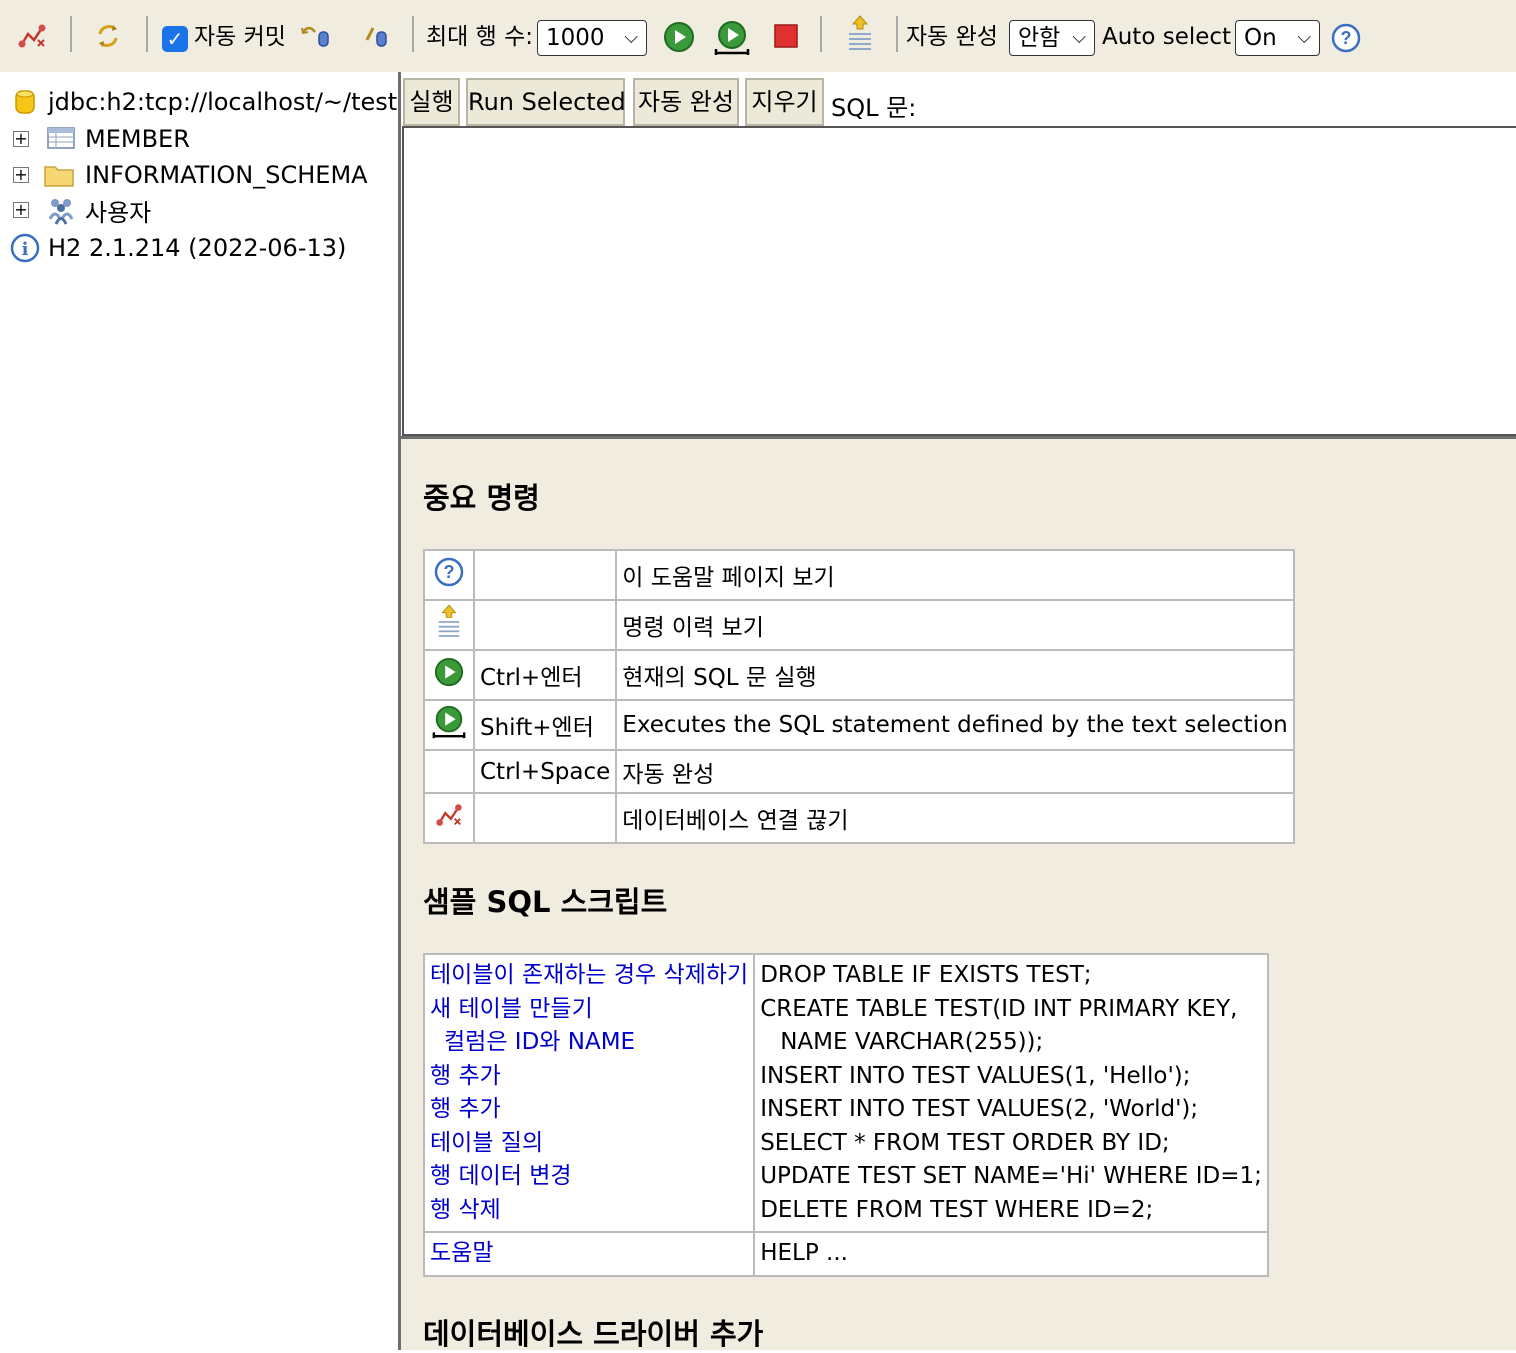 The width and height of the screenshot is (1516, 1353). I want to click on users-icon, so click(61, 213).